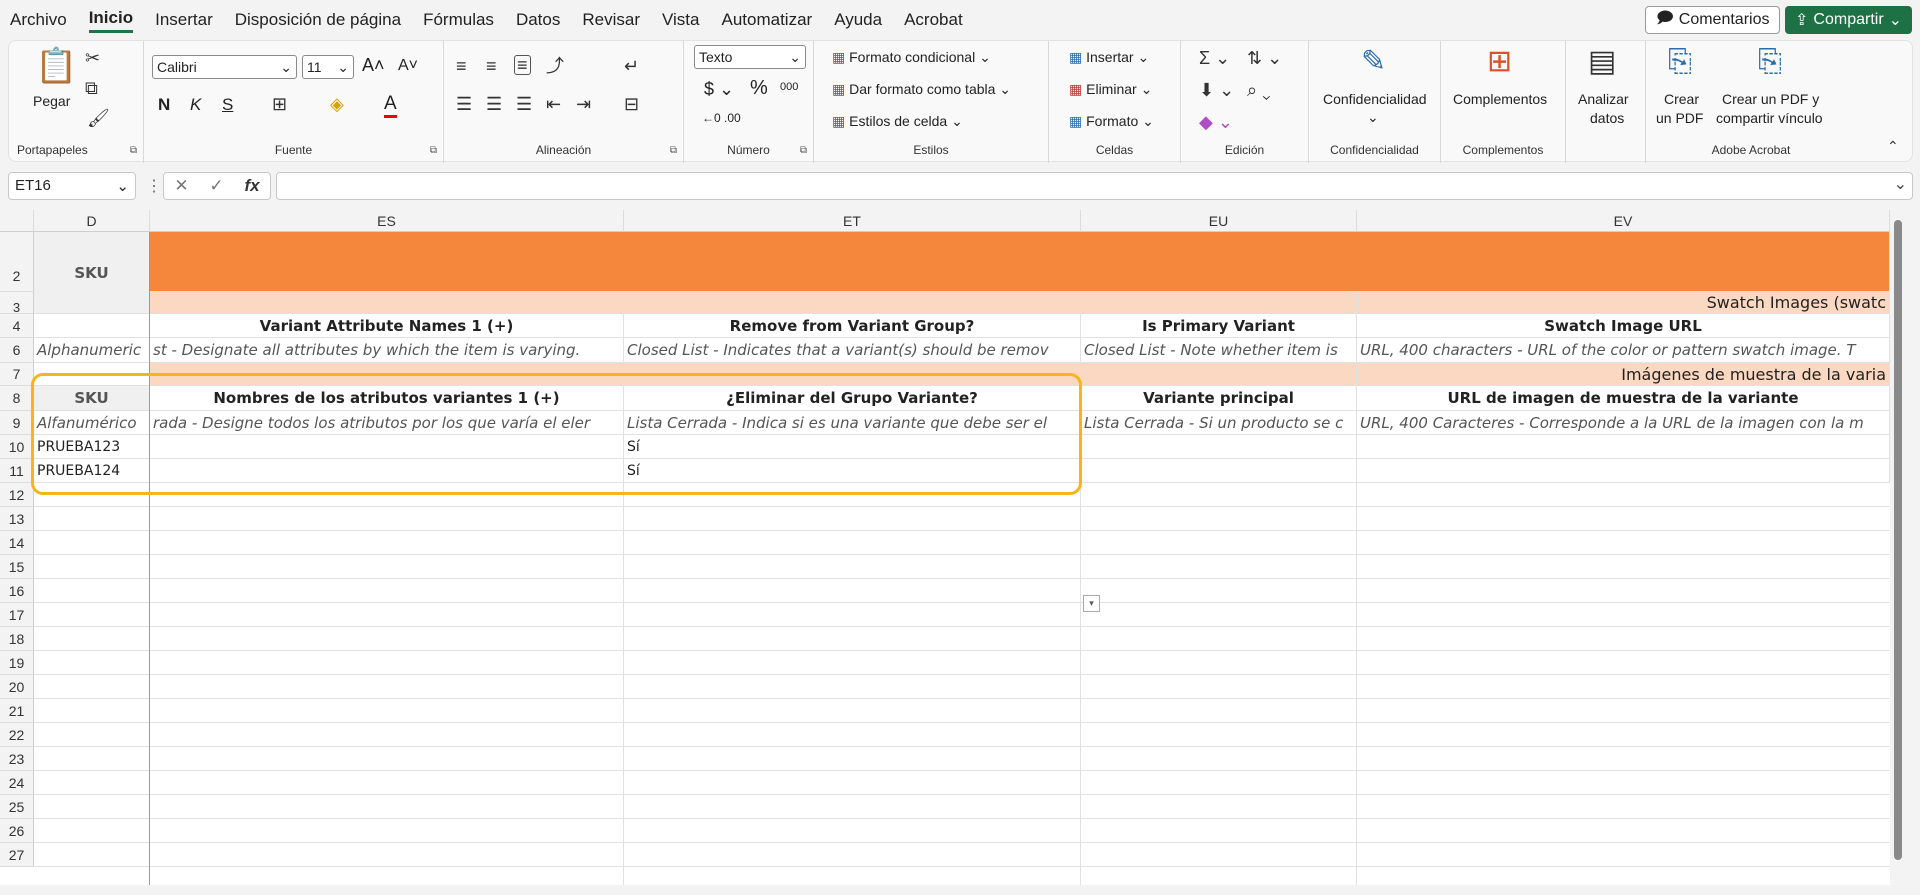 The height and width of the screenshot is (895, 1920). What do you see at coordinates (631, 66) in the screenshot?
I see `wrap-text-icon: ↵` at bounding box center [631, 66].